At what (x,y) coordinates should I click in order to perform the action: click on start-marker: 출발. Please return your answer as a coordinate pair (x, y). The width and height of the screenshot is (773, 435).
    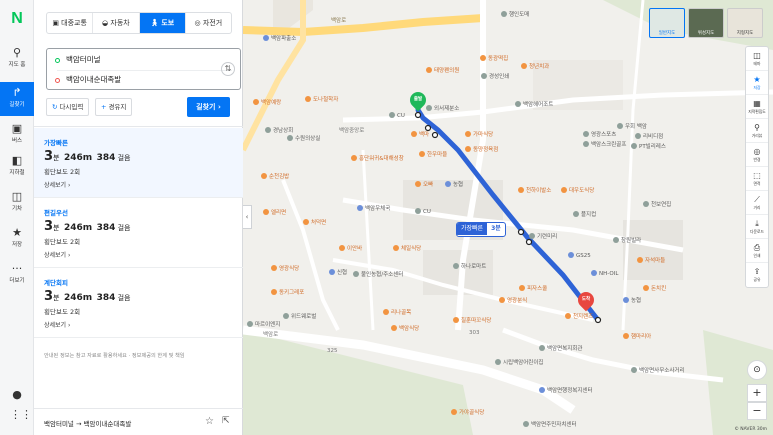
    Looking at the image, I should click on (418, 100).